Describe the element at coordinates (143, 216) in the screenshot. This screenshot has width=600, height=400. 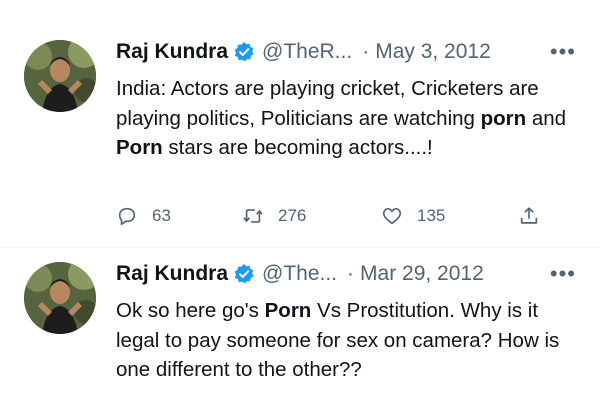
I see `reply-button: 63` at that location.